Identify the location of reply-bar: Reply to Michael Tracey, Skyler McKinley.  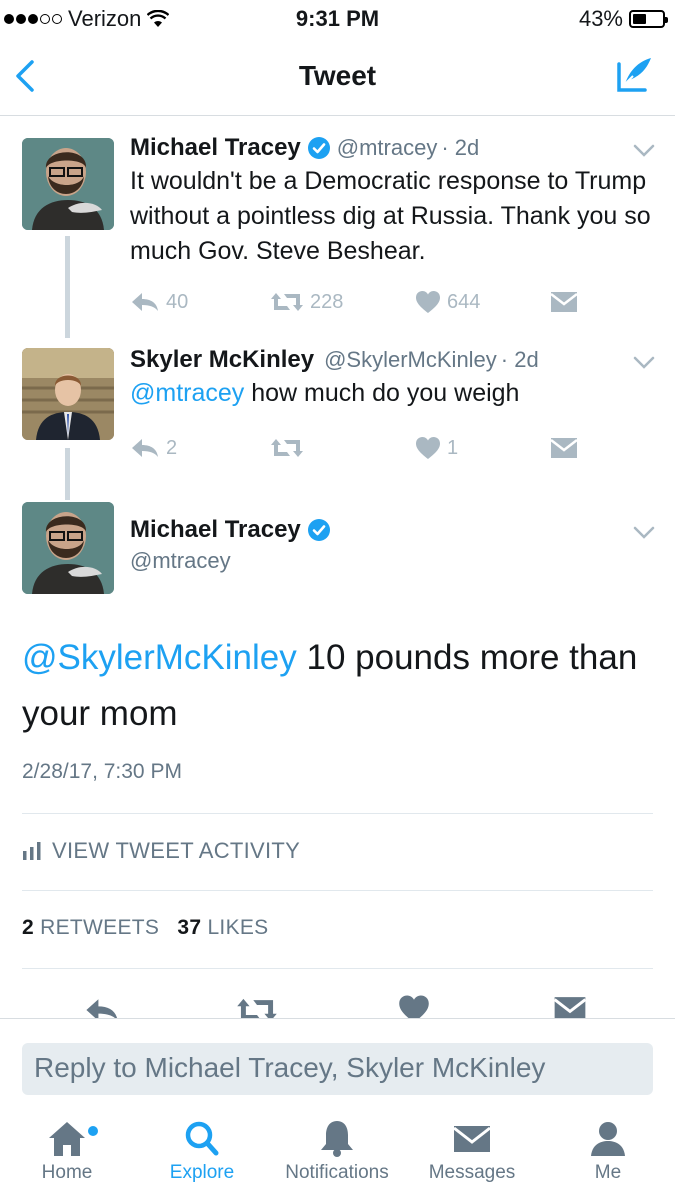
(337, 1062).